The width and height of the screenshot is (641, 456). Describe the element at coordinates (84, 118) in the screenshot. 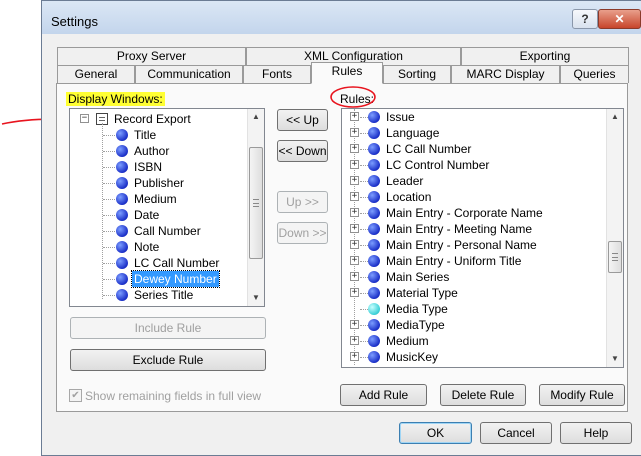

I see `collapse-icon: −` at that location.